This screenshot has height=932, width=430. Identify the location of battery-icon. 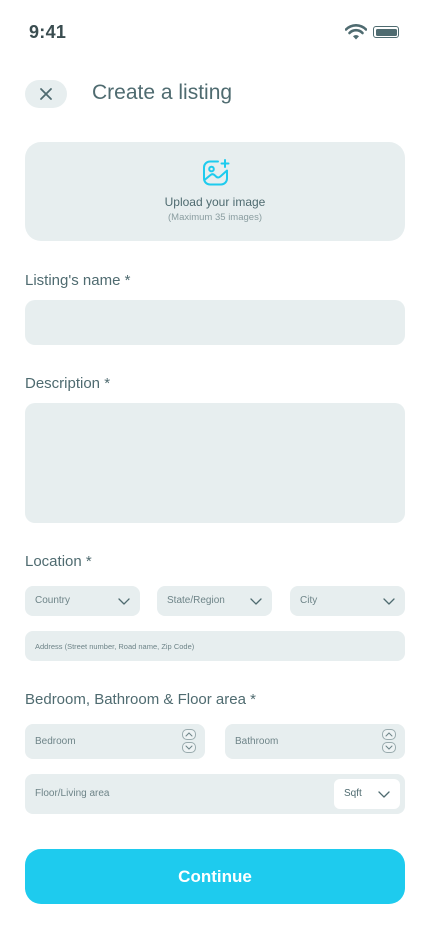
(386, 32).